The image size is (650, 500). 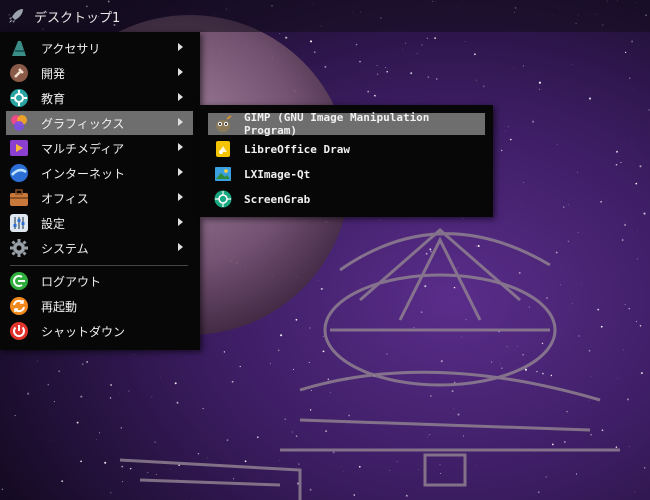 What do you see at coordinates (99, 331) in the screenshot?
I see `menu-item-shutdown: シャットダウン` at bounding box center [99, 331].